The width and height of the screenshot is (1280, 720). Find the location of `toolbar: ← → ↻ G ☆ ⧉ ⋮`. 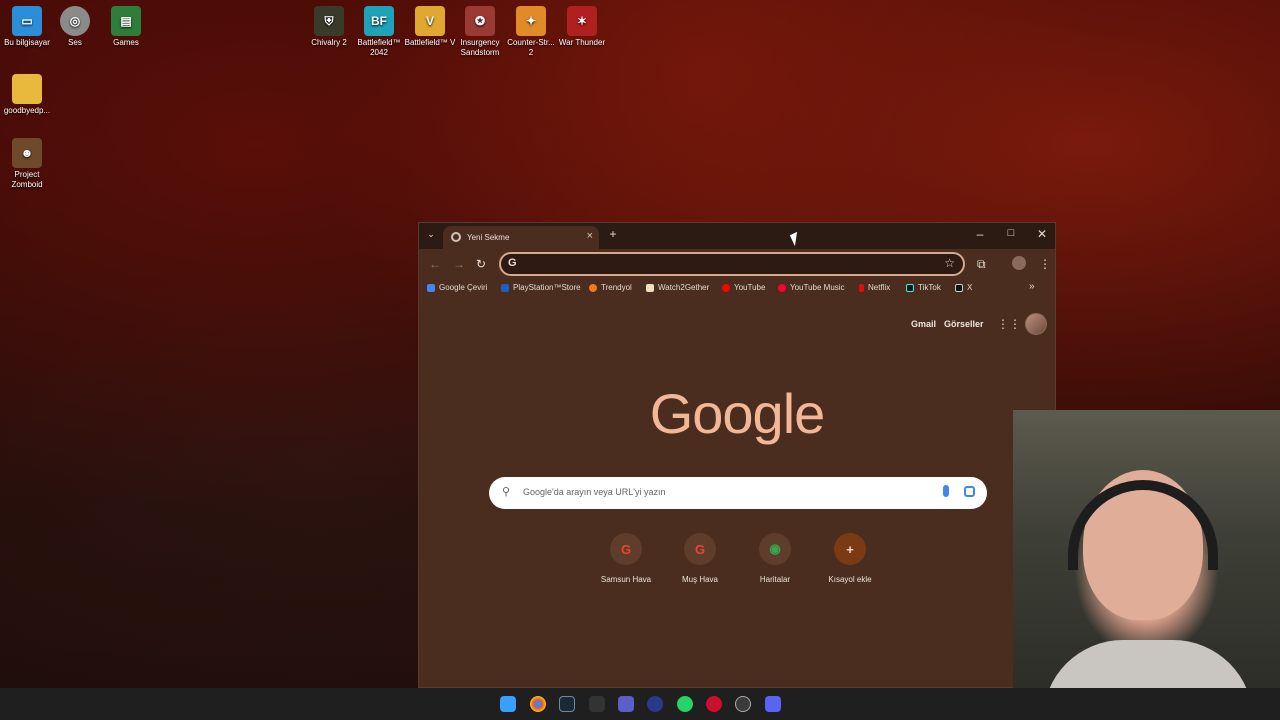

toolbar: ← → ↻ G ☆ ⧉ ⋮ is located at coordinates (737, 264).